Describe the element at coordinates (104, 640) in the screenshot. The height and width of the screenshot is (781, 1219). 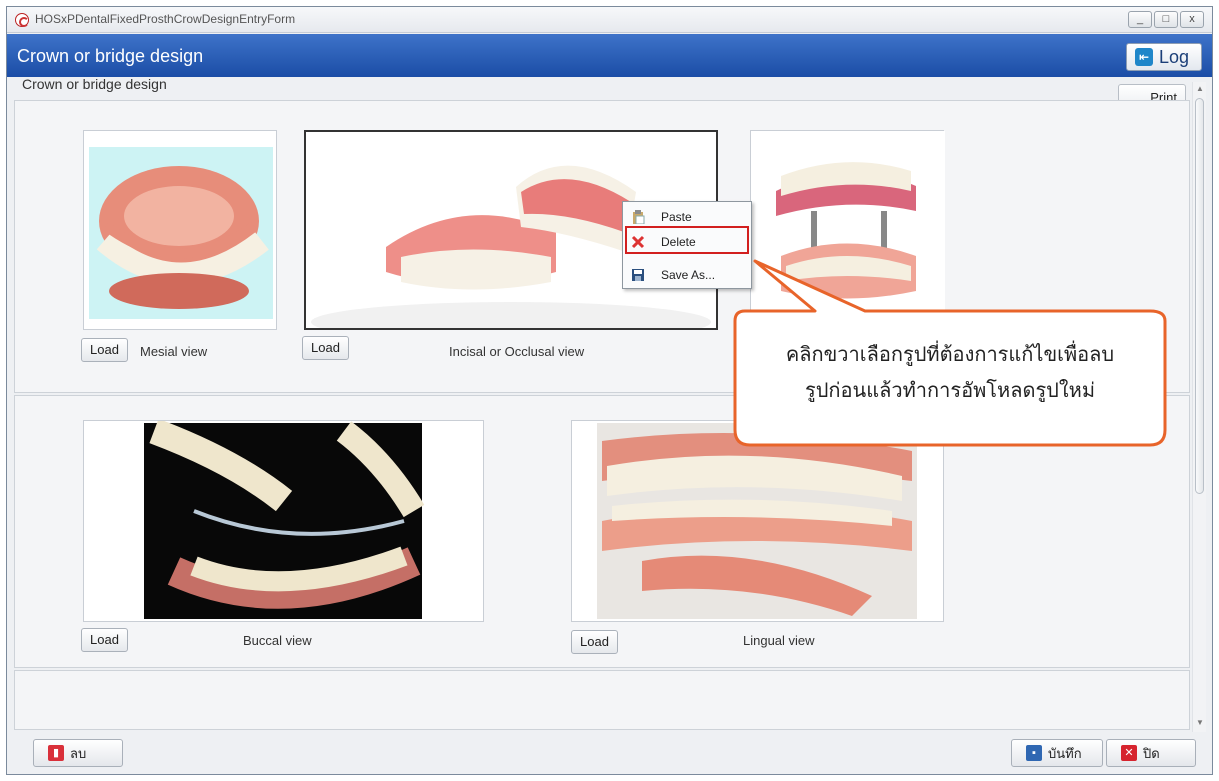
I see `buccal-load-button: Load` at that location.